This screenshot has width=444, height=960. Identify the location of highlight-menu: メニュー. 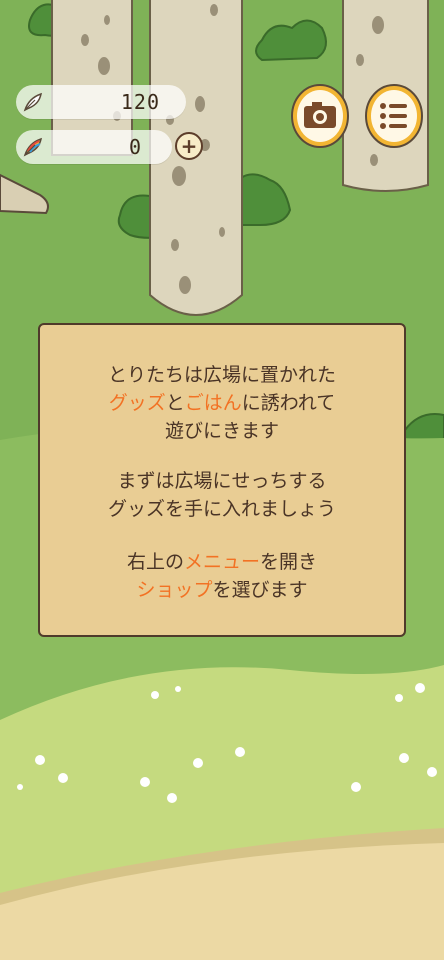
(221, 562).